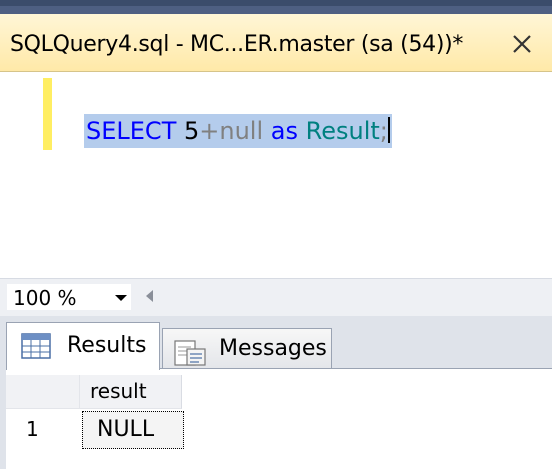 The image size is (552, 469). Describe the element at coordinates (43, 429) in the screenshot. I see `grid-row-header: 1` at that location.